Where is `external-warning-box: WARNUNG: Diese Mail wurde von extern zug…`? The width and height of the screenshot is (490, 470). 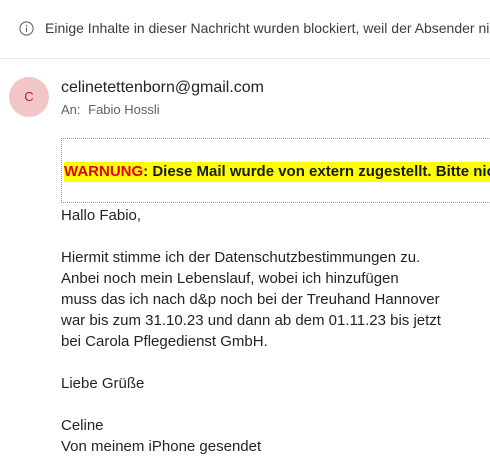
external-warning-box: WARNUNG: Diese Mail wurde von extern zug… is located at coordinates (275, 170).